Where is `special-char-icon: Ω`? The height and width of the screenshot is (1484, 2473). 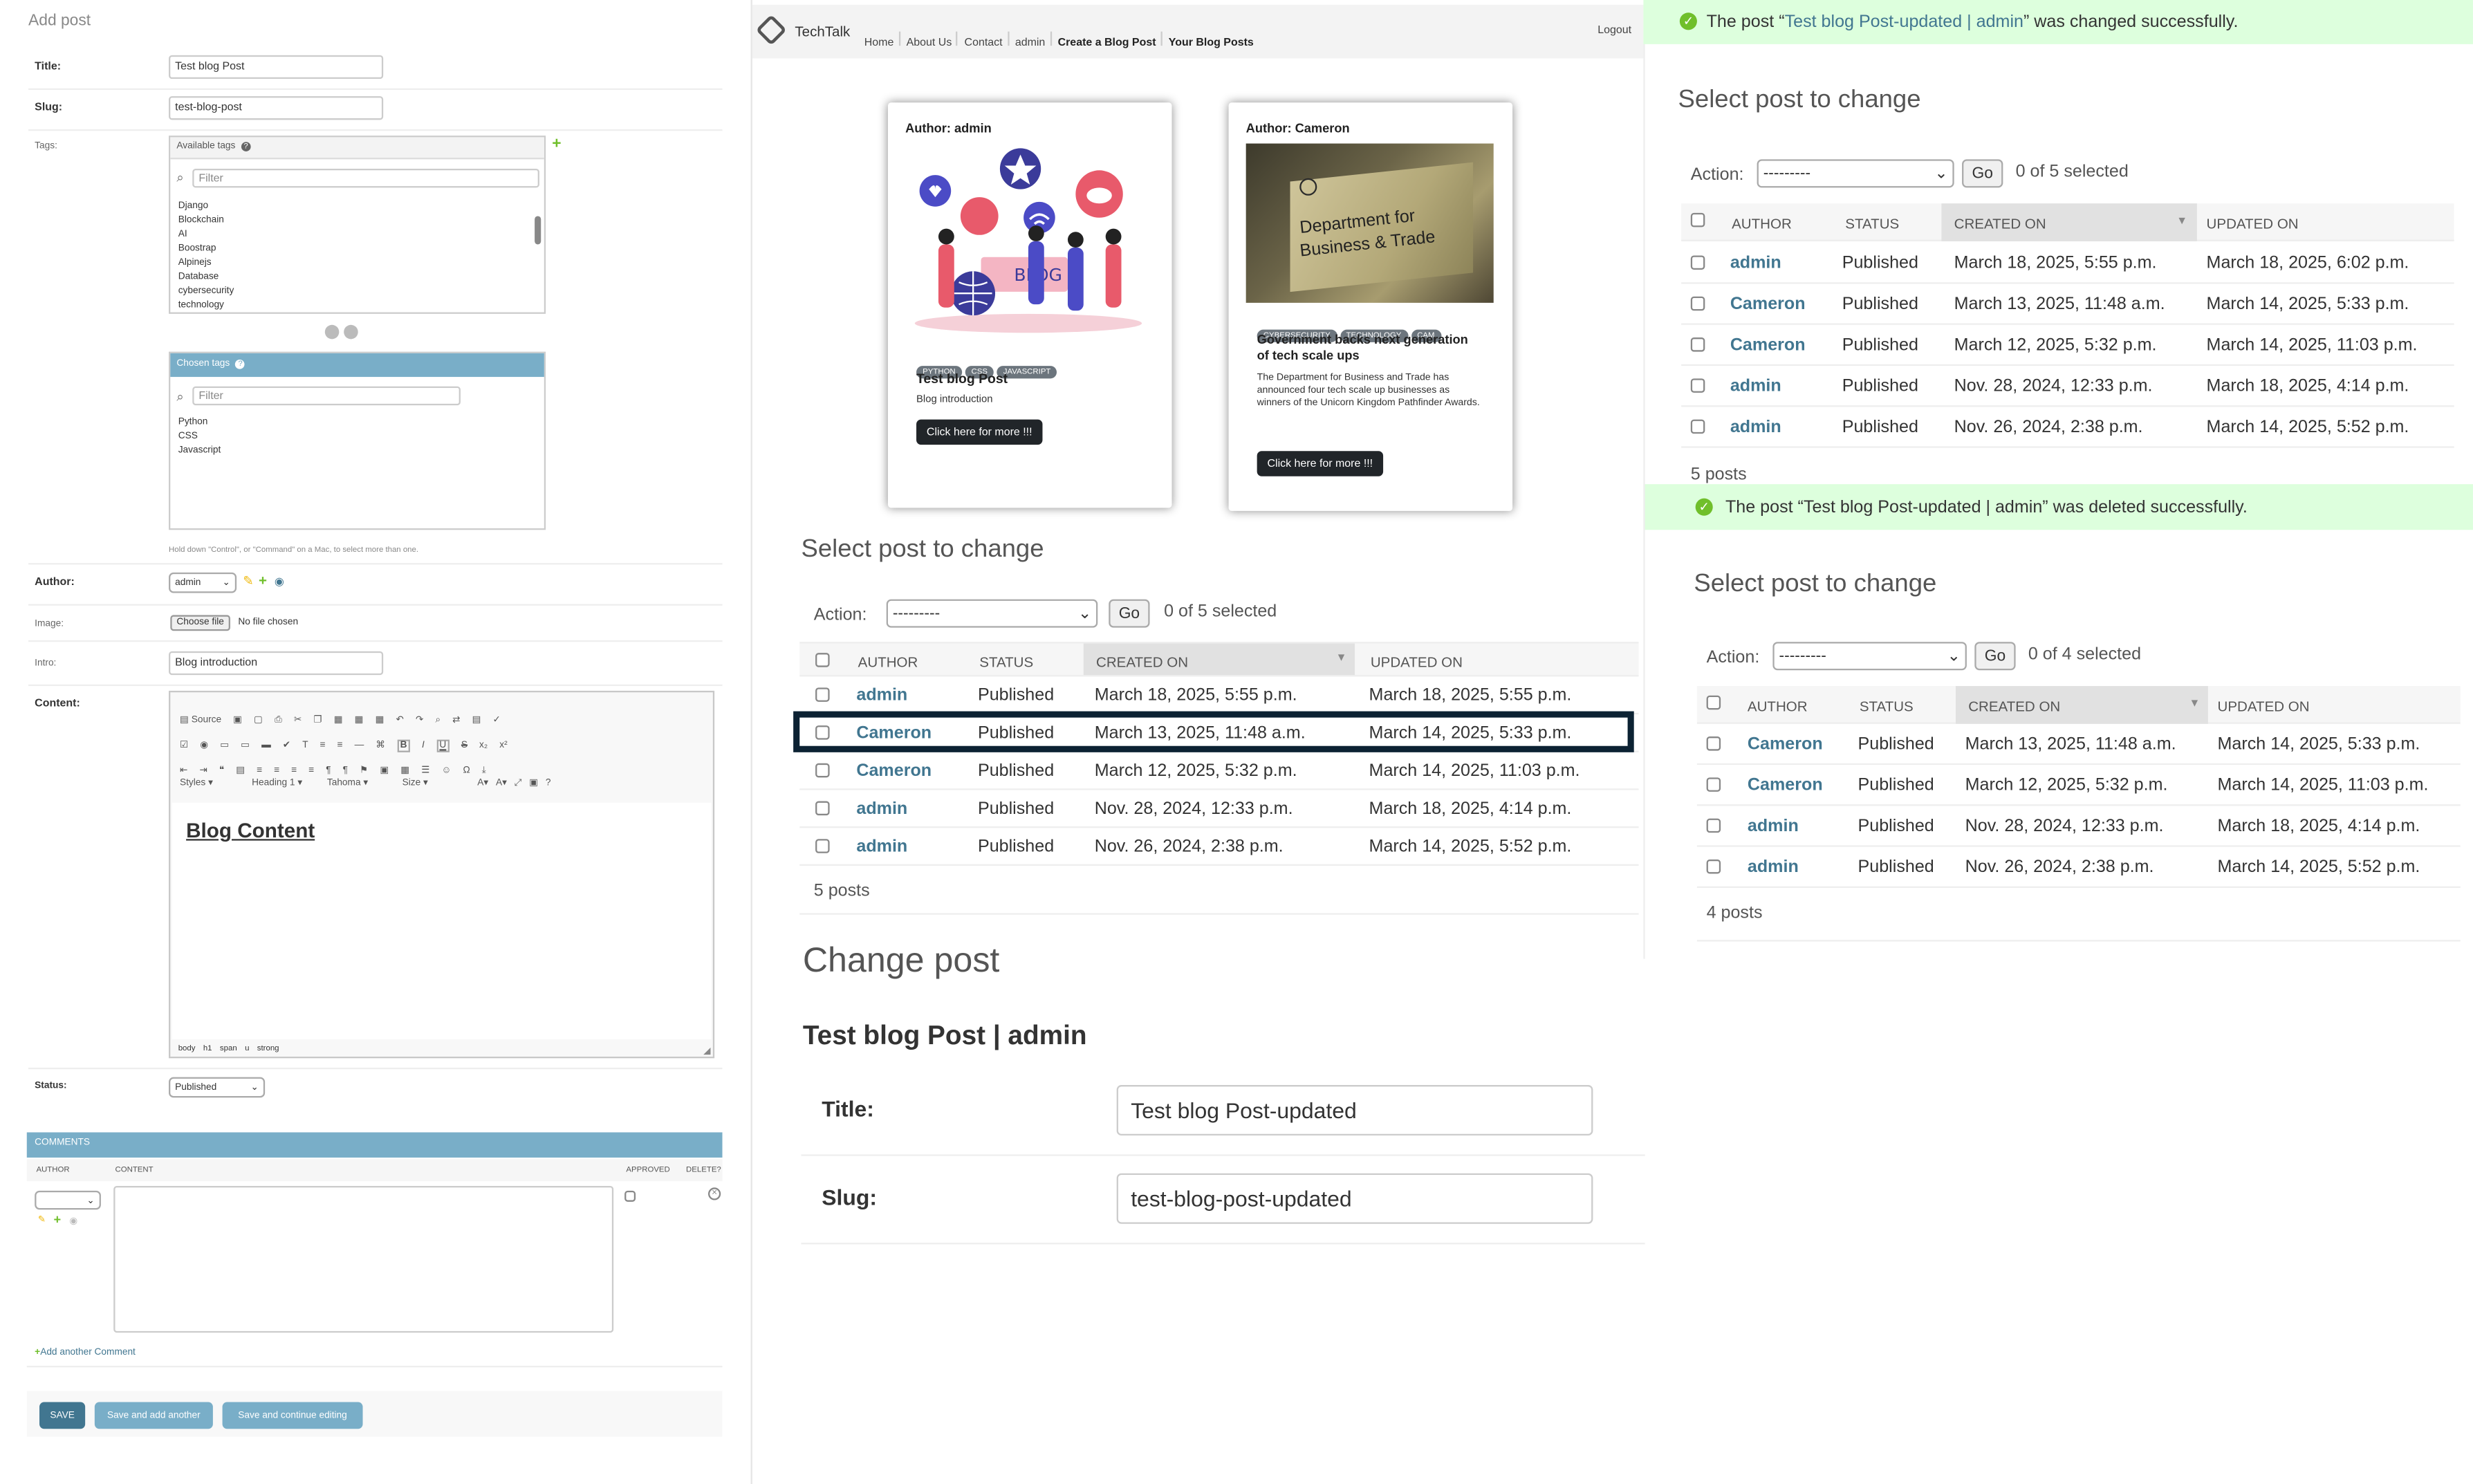
special-char-icon: Ω is located at coordinates (466, 771).